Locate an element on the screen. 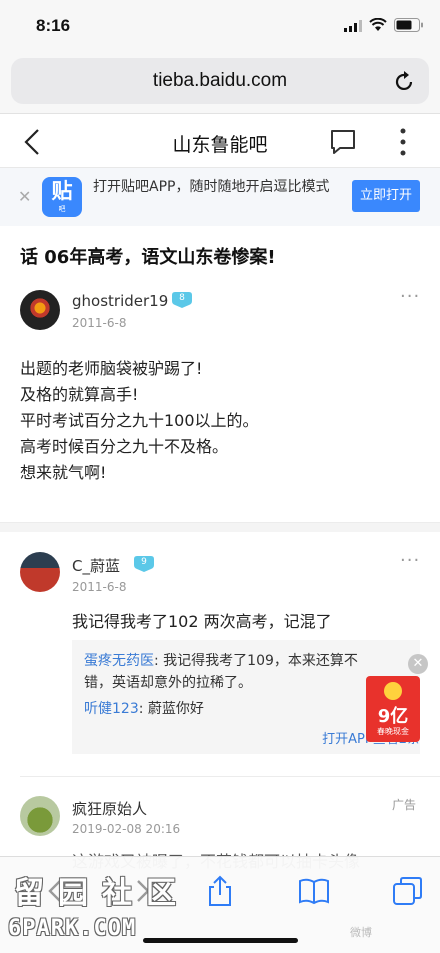 The image size is (440, 953). address-url: tieba.baidu.com is located at coordinates (220, 81).